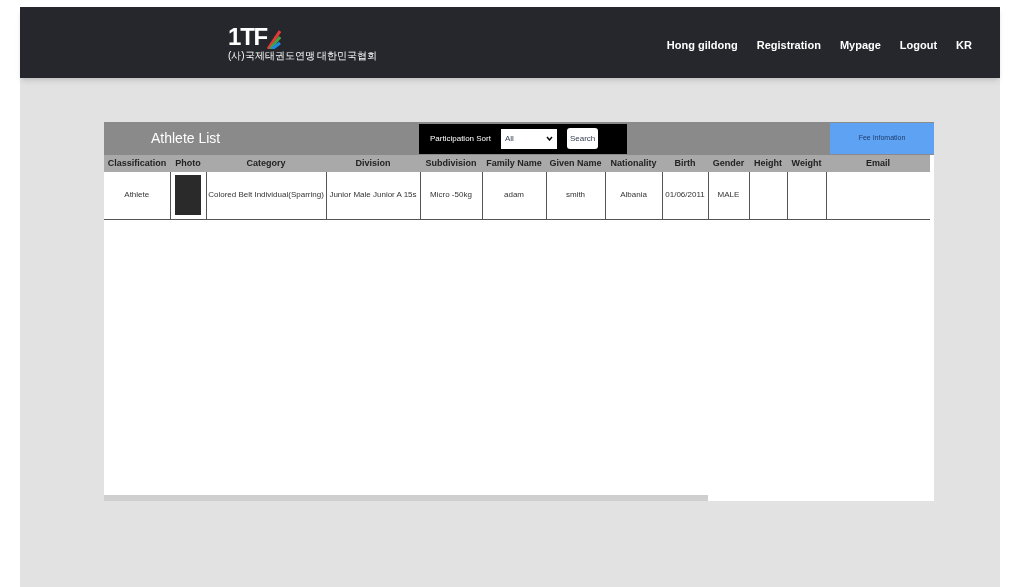 The image size is (1016, 587). What do you see at coordinates (266, 163) in the screenshot?
I see `column-header: Category` at bounding box center [266, 163].